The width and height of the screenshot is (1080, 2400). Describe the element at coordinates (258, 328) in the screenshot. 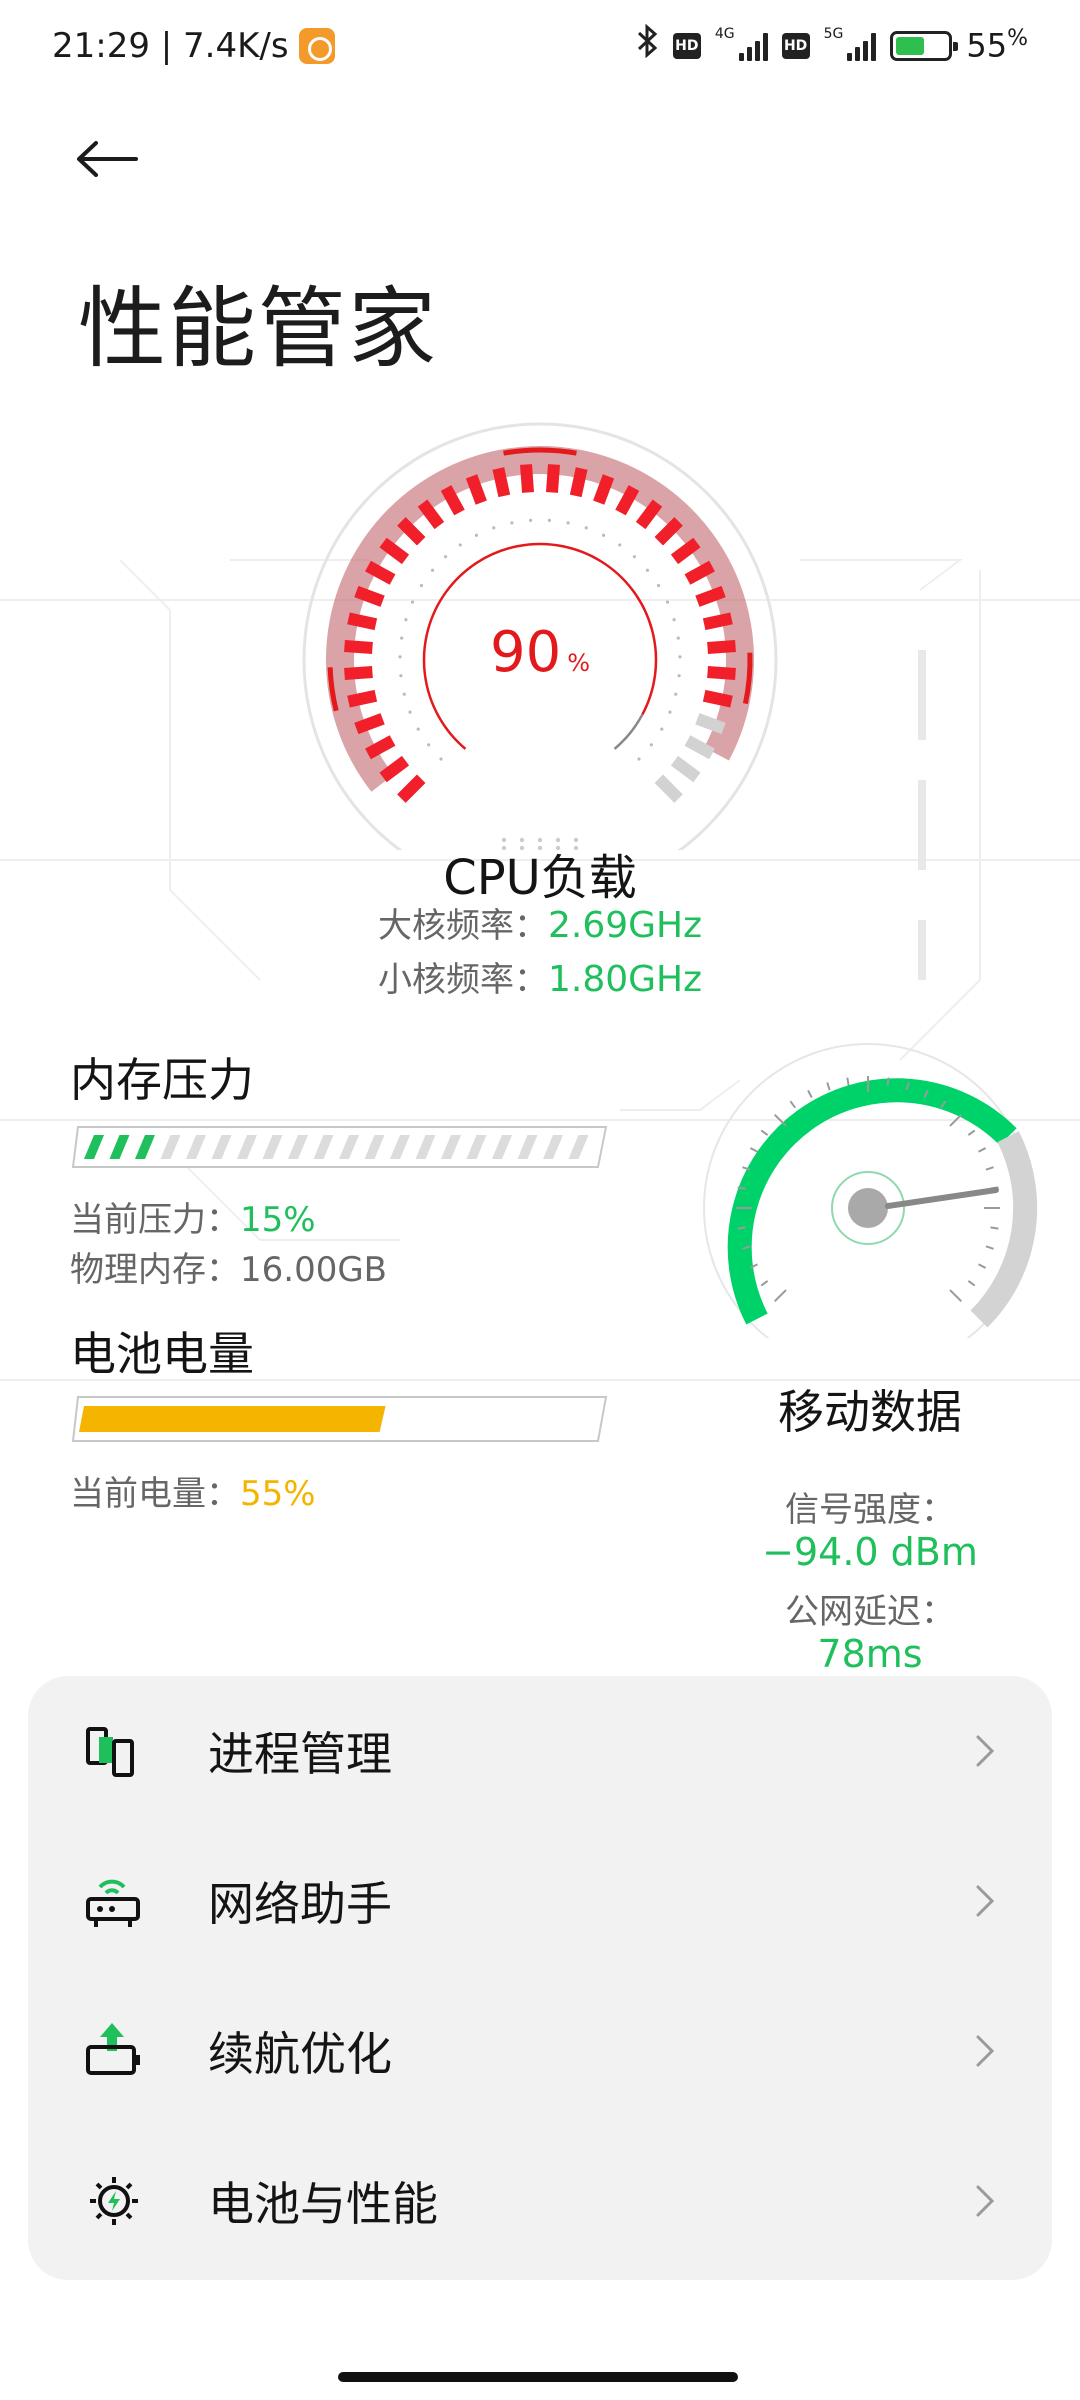

I see `page-title: 性能管家` at that location.